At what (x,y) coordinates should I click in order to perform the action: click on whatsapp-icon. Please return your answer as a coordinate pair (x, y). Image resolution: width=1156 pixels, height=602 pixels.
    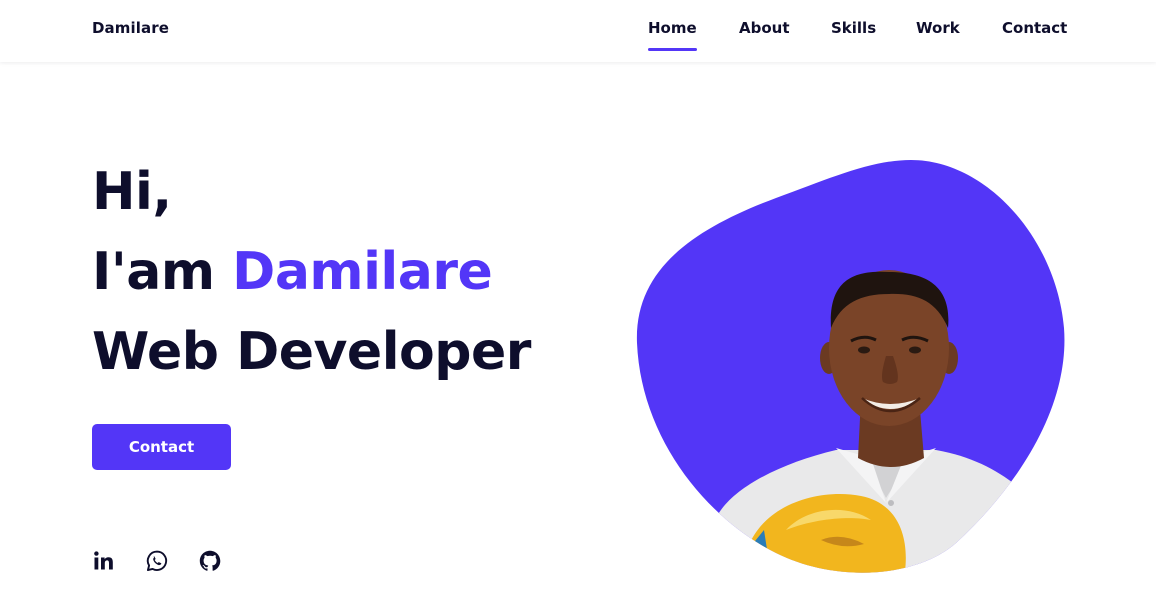
    Looking at the image, I should click on (157, 561).